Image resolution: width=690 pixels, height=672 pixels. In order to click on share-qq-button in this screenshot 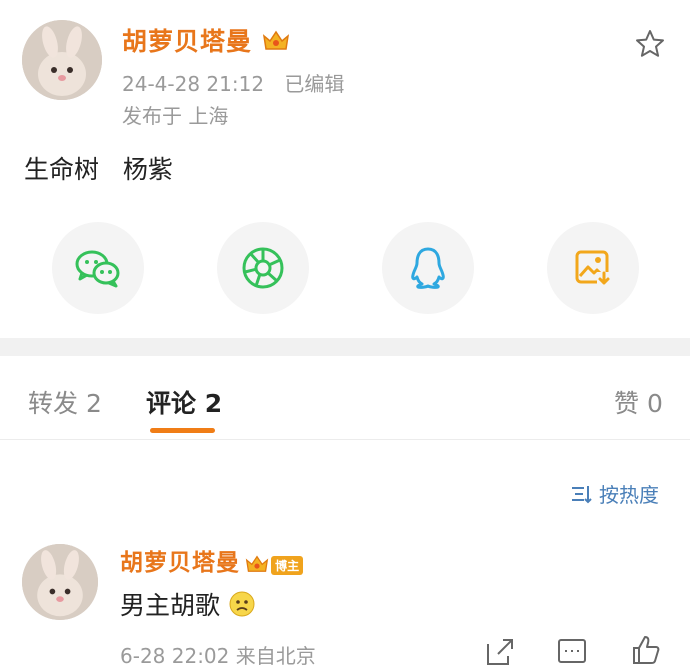, I will do `click(428, 268)`.